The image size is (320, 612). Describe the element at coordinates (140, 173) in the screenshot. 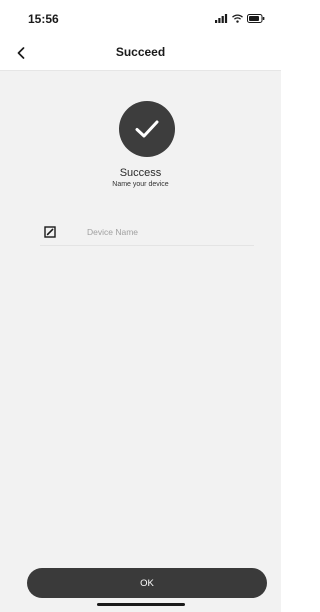

I see `success-title: Success` at that location.